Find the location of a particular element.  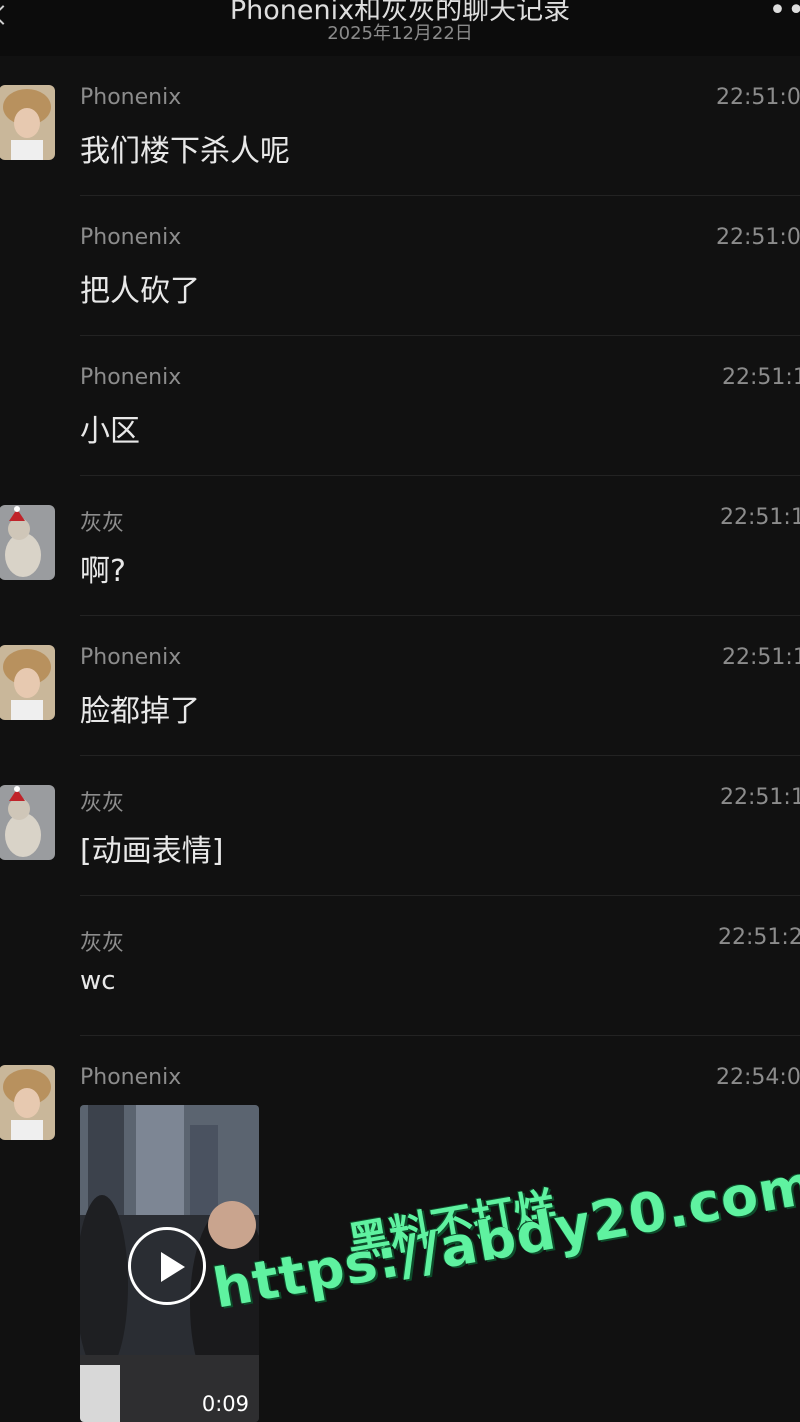

message-text: 啊? is located at coordinates (103, 568).